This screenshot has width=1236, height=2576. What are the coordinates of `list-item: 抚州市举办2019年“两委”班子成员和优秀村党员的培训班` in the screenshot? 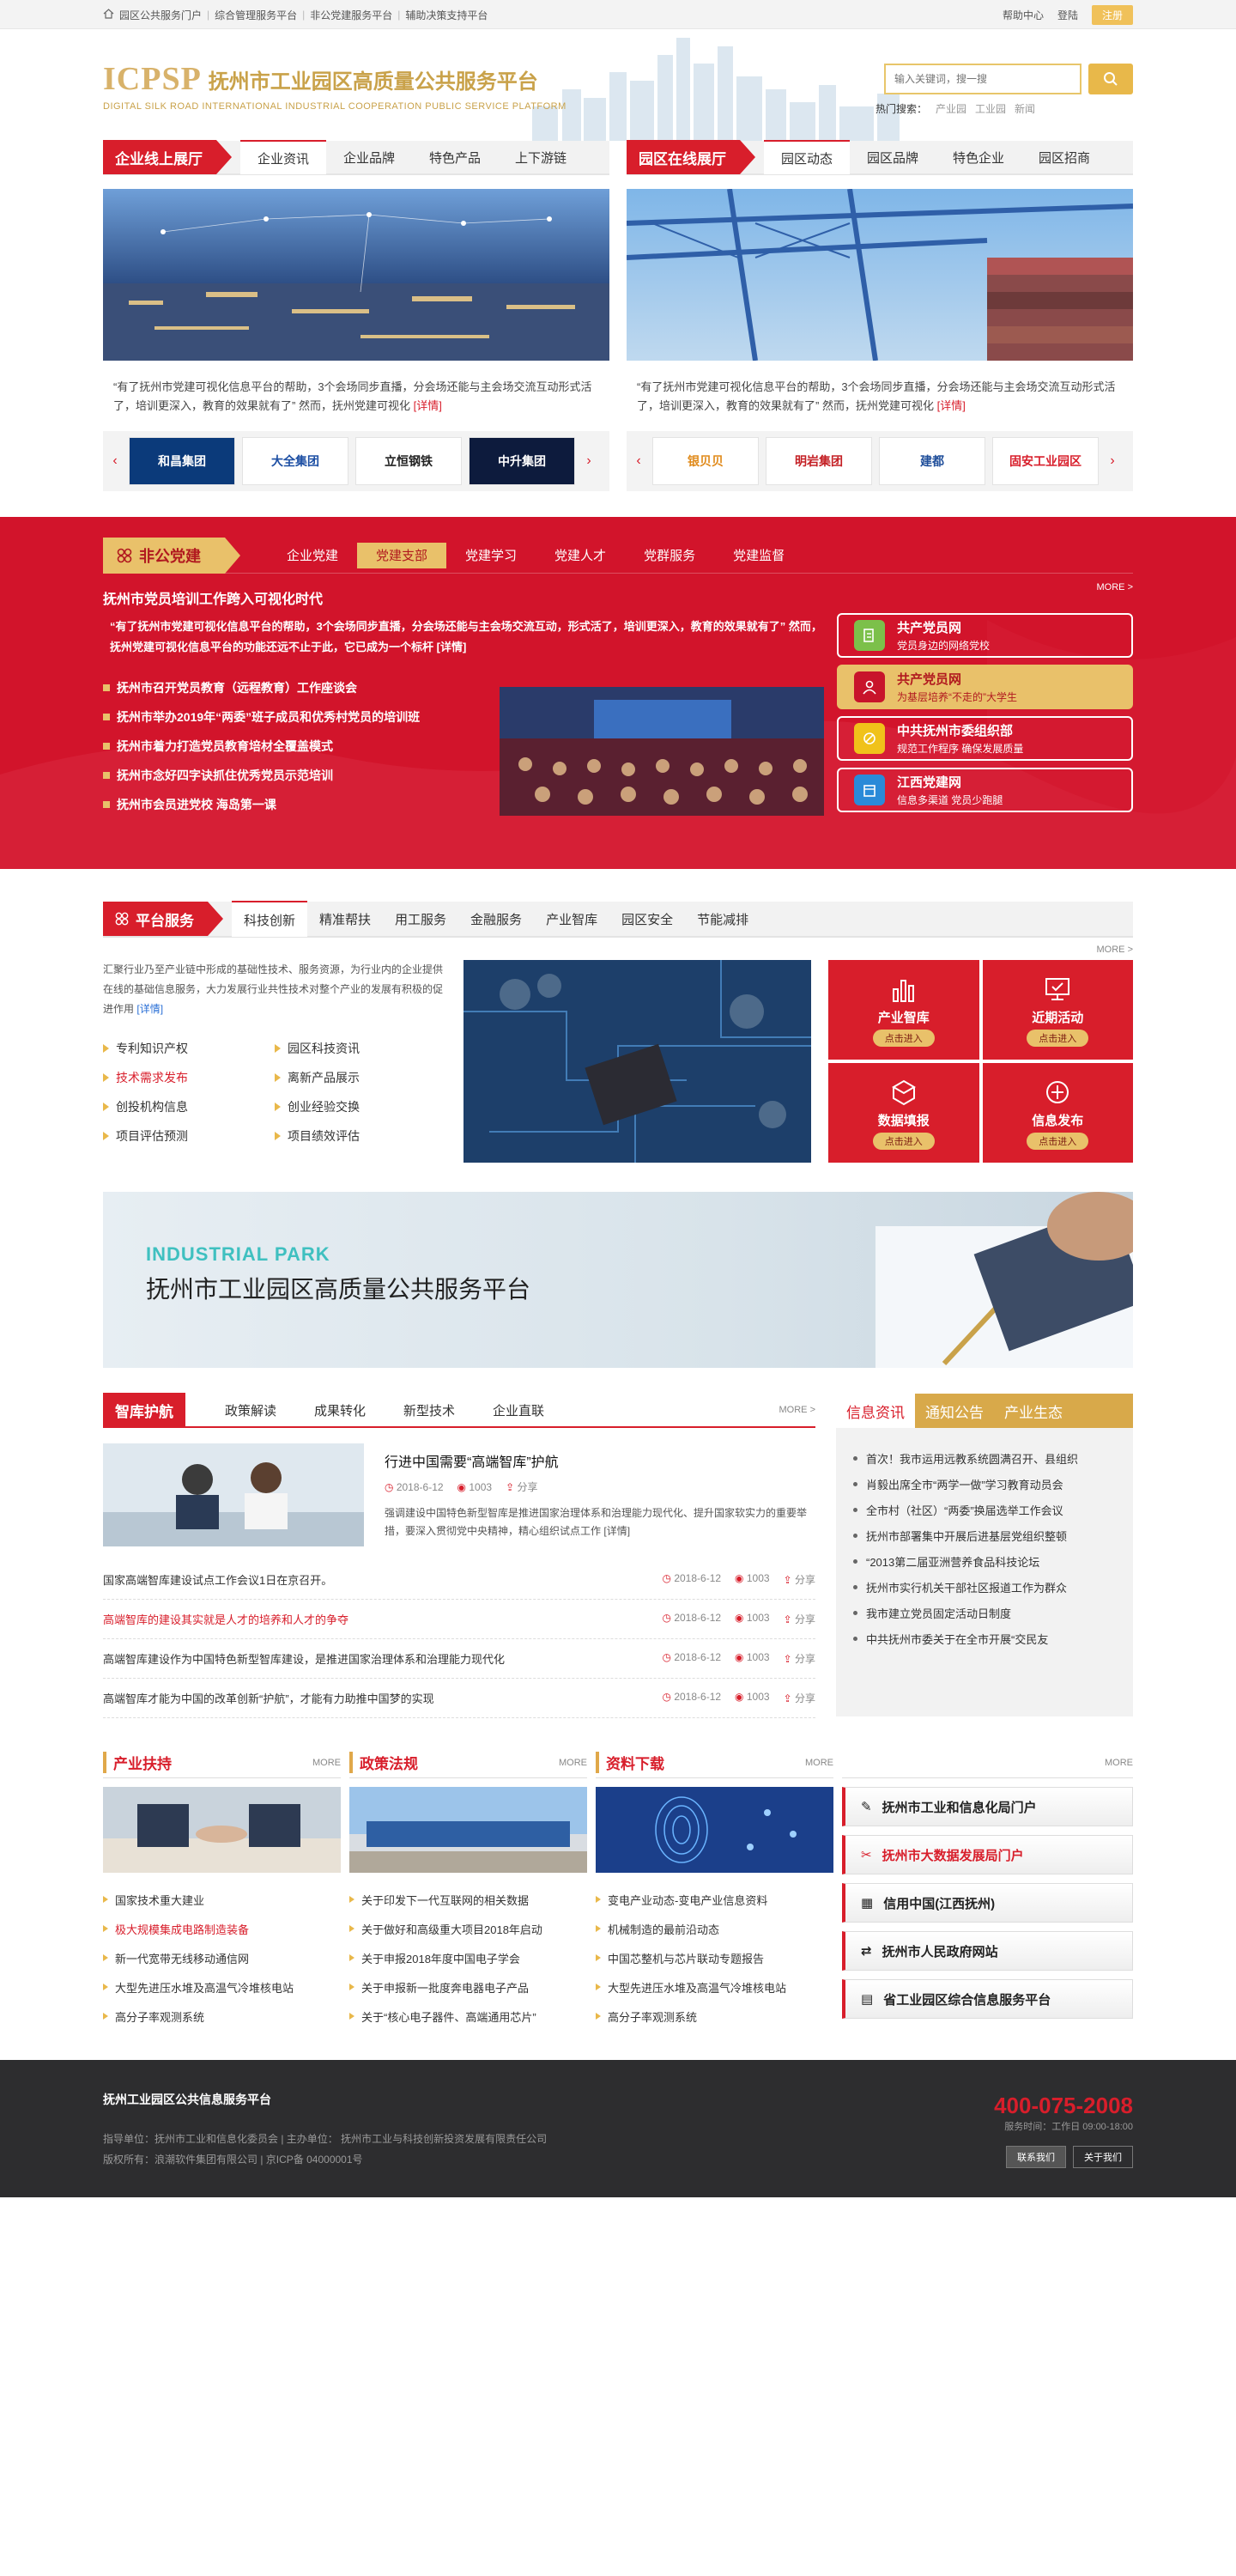 It's located at (300, 717).